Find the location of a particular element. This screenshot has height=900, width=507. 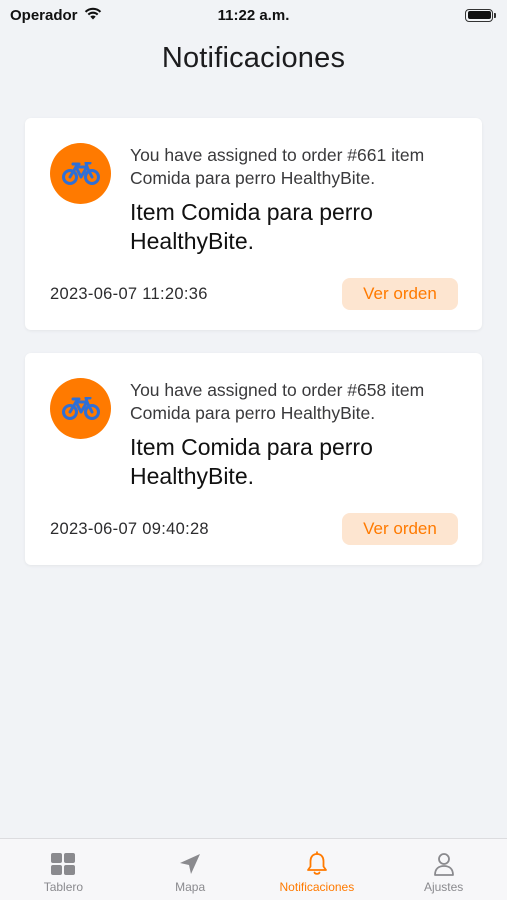

status-left: Operador is located at coordinates (56, 15).